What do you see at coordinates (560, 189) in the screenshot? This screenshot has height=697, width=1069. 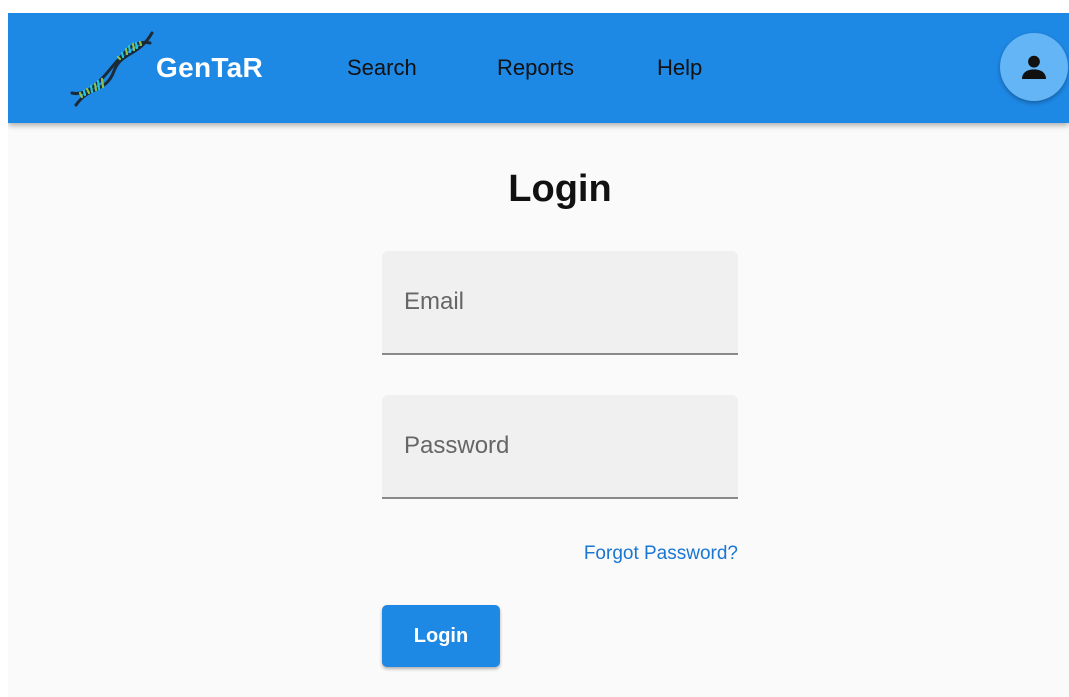 I see `page-title: Login` at bounding box center [560, 189].